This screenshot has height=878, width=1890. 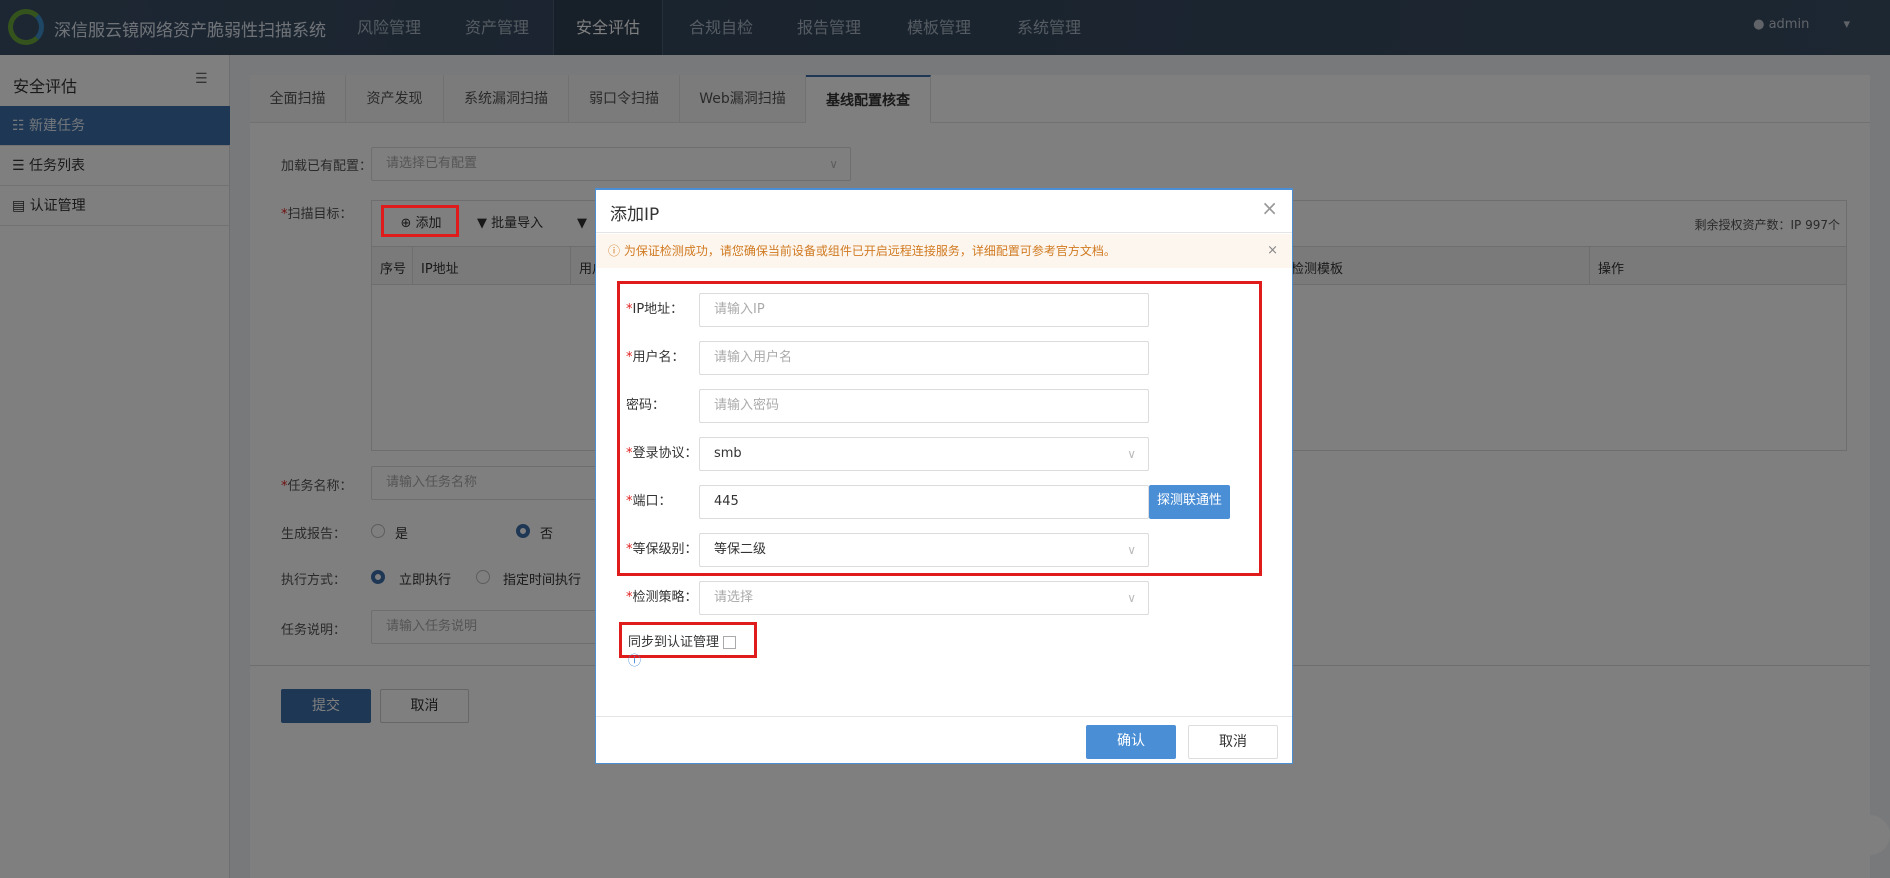 I want to click on selected-value: smb, so click(x=728, y=453).